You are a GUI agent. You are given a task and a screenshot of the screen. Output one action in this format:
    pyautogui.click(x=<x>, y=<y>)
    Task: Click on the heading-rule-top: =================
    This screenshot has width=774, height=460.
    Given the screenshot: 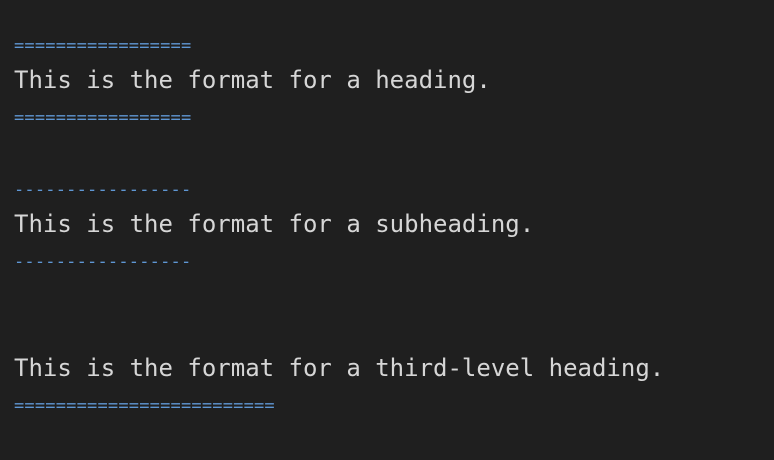 What is the action you would take?
    pyautogui.click(x=103, y=46)
    